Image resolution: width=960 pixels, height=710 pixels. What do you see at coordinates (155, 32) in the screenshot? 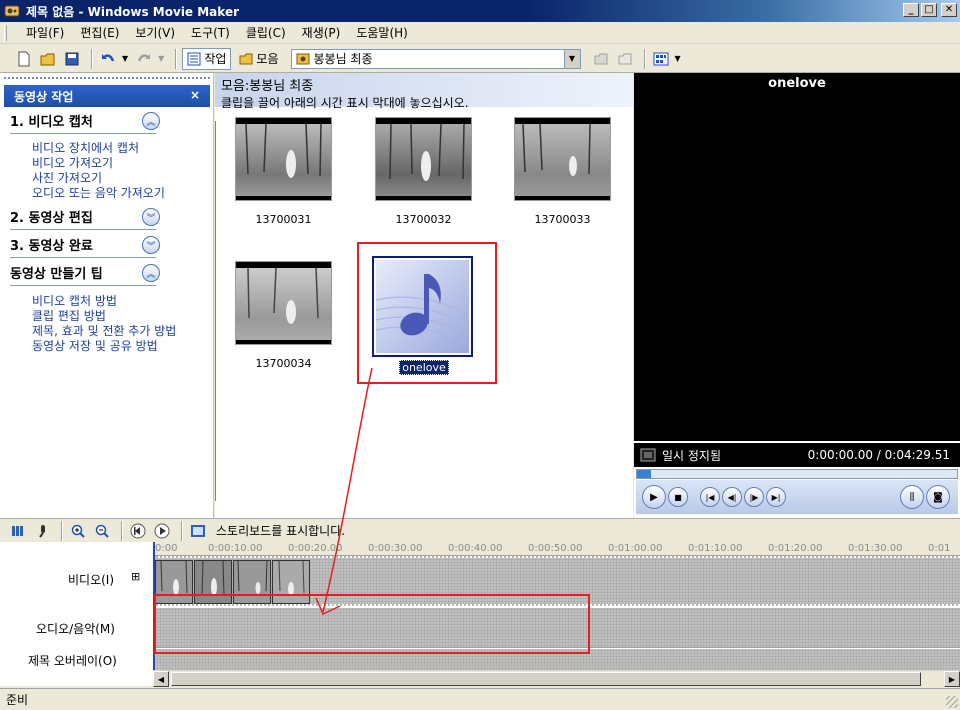
I see `menu-view: 보기(V)` at bounding box center [155, 32].